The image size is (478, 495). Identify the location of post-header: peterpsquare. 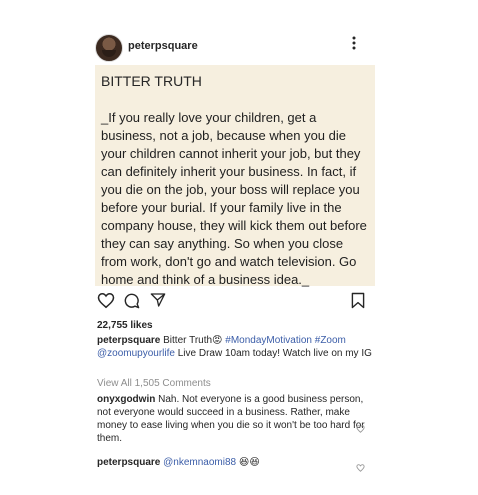
(232, 48).